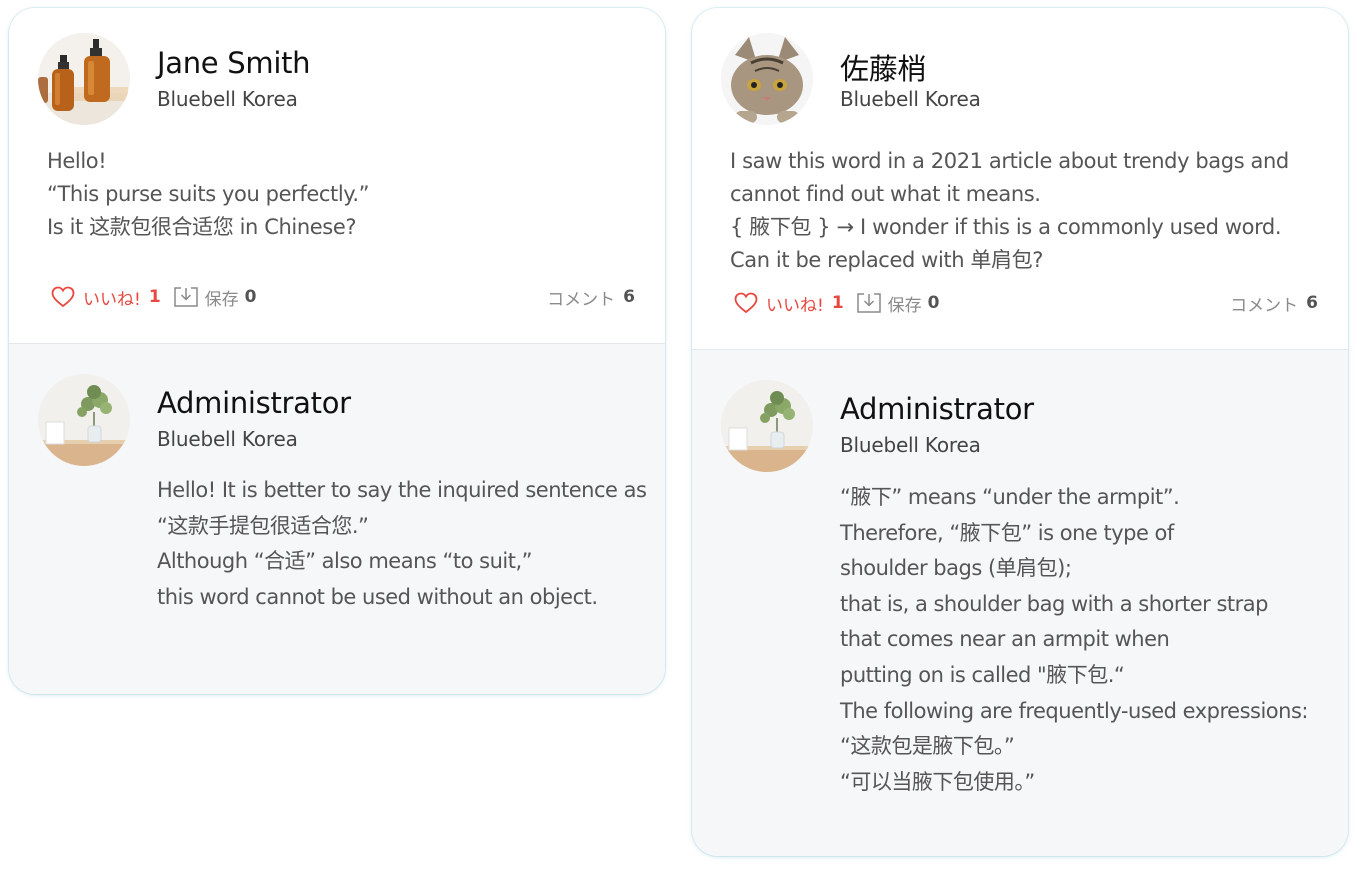  I want to click on answer-line: “腋下” means “under the armpit”., so click(1010, 497).